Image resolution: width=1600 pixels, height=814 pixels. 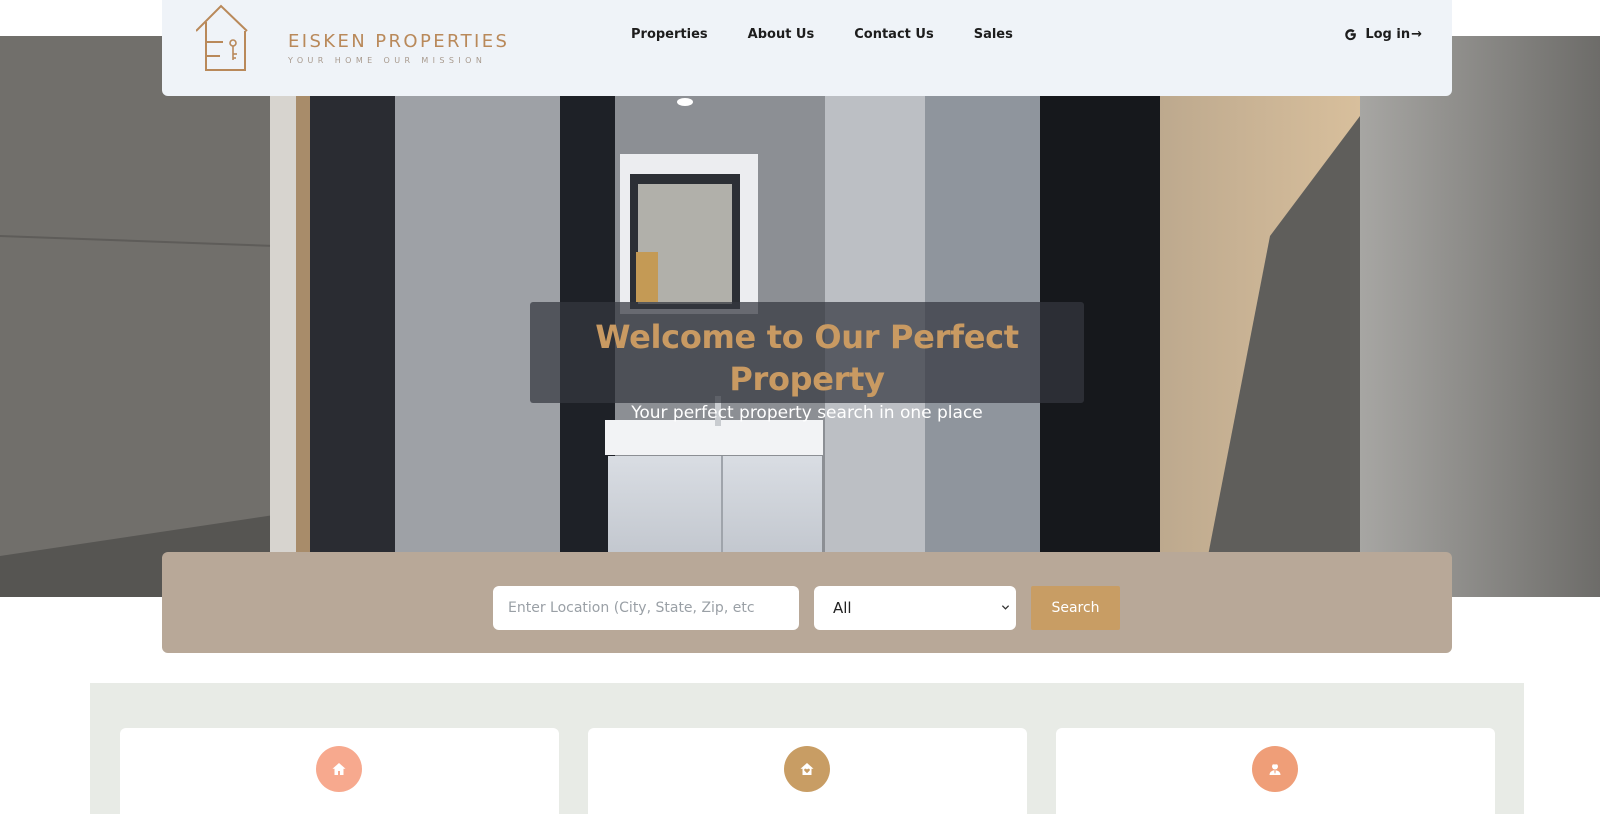 I want to click on nav-menu: Properties About Us Contact Us Sales, so click(x=842, y=34).